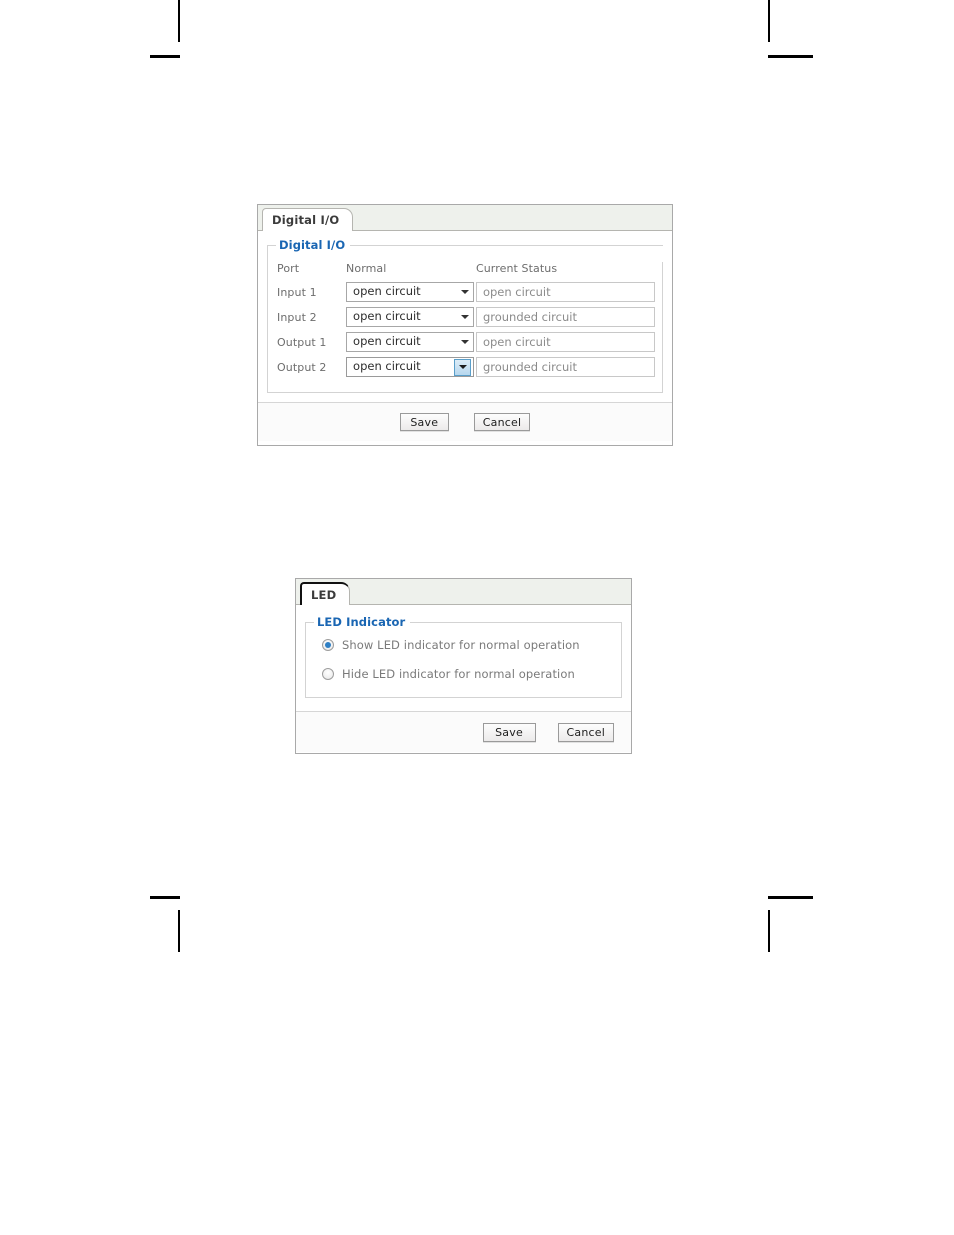 The image size is (954, 1235). Describe the element at coordinates (769, 931) in the screenshot. I see `crop-mark-bottom-right-vertical` at that location.